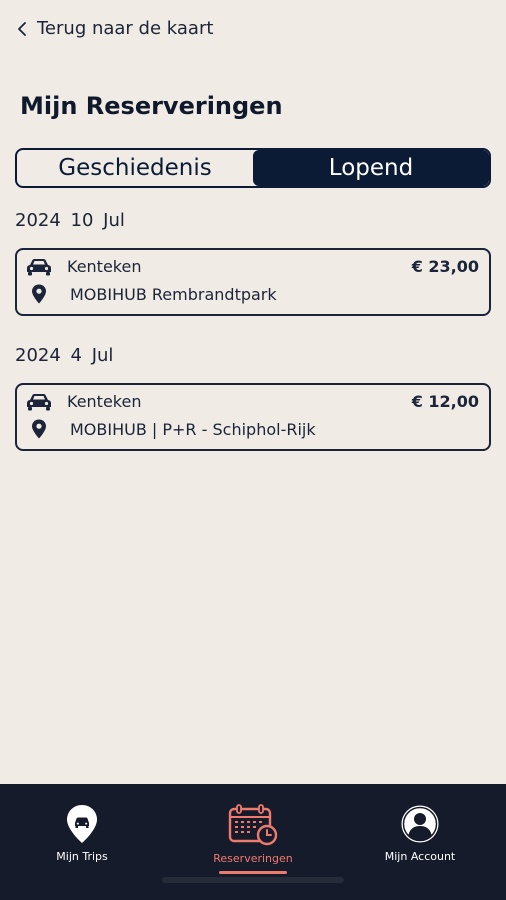 This screenshot has width=506, height=900. I want to click on back-link: Terug naar de kaart, so click(115, 28).